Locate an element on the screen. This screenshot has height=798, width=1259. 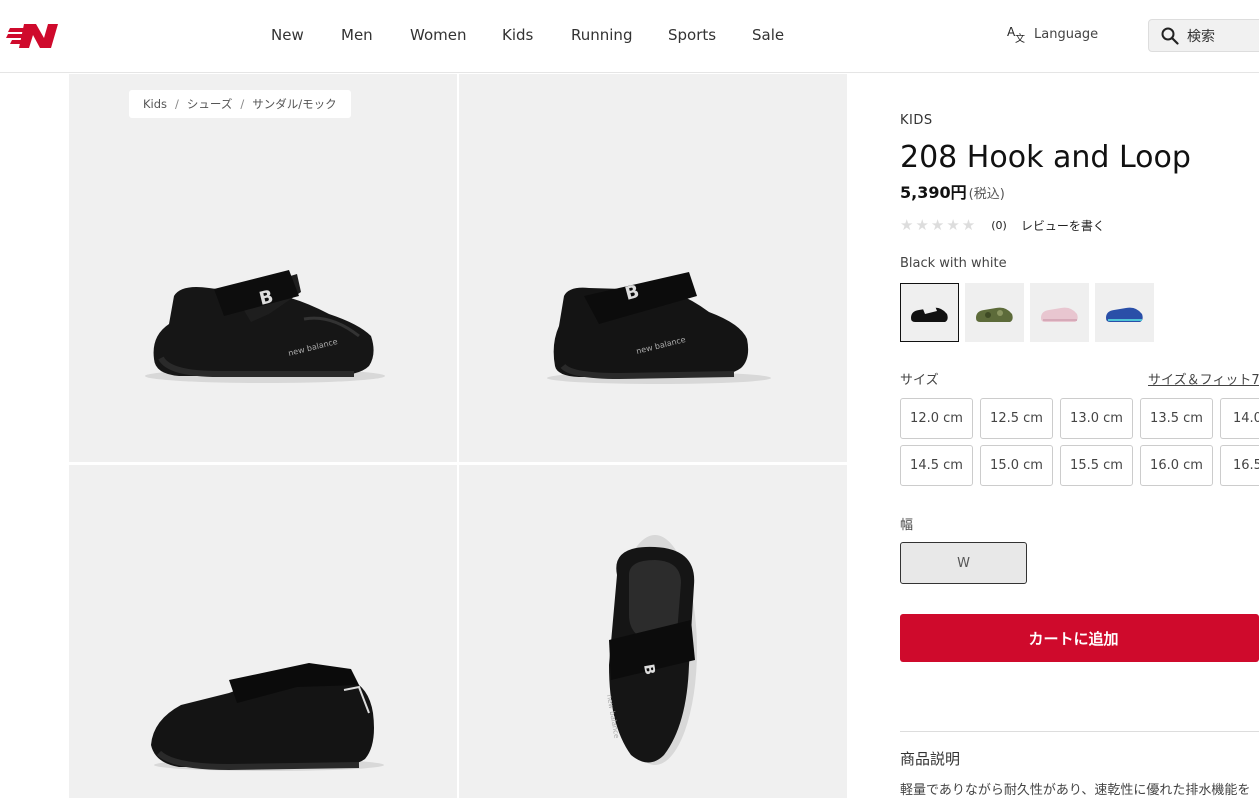
size-option: 14.5 cm is located at coordinates (936, 465).